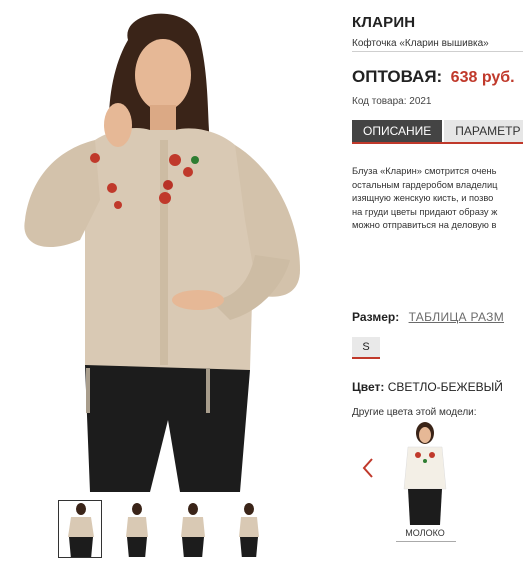  Describe the element at coordinates (425, 184) in the screenshot. I see `description-line: остальным гардеробом владелиц` at that location.